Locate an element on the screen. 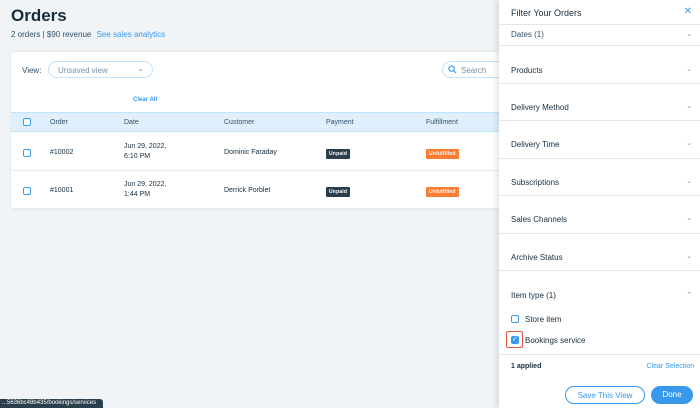  view-label: View: is located at coordinates (32, 70).